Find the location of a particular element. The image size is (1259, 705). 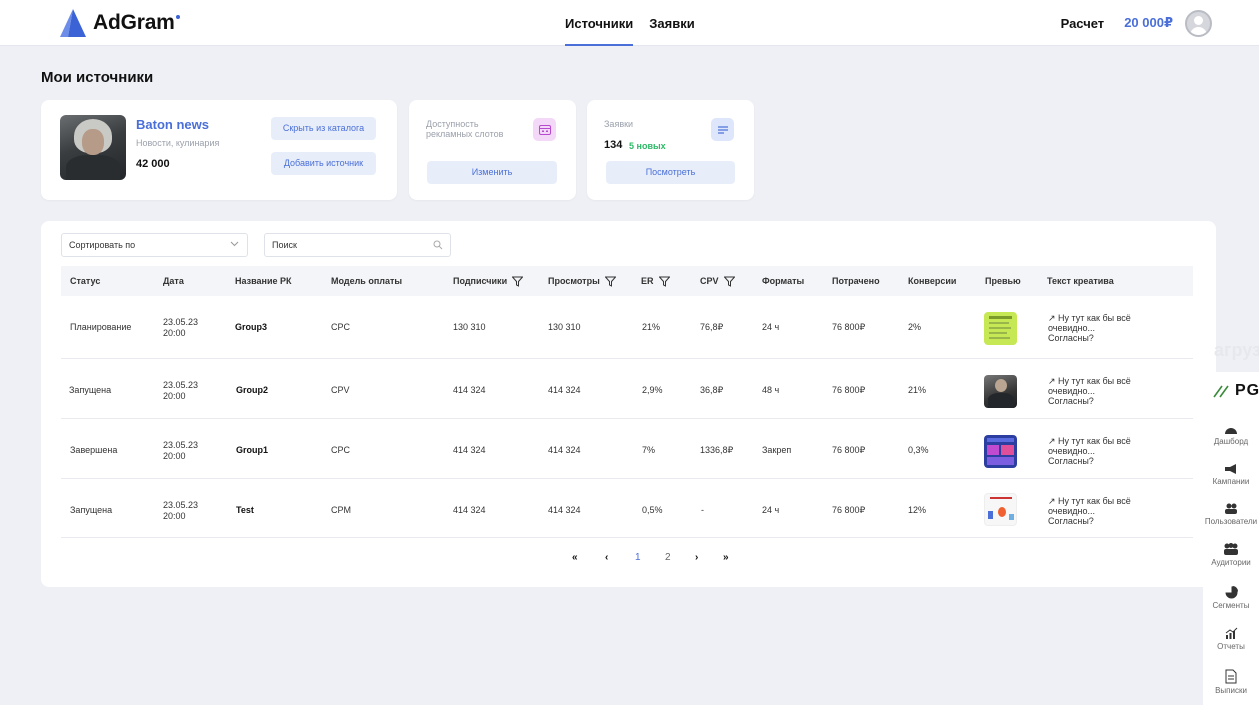

sort-select: Сортировать по is located at coordinates (154, 245).